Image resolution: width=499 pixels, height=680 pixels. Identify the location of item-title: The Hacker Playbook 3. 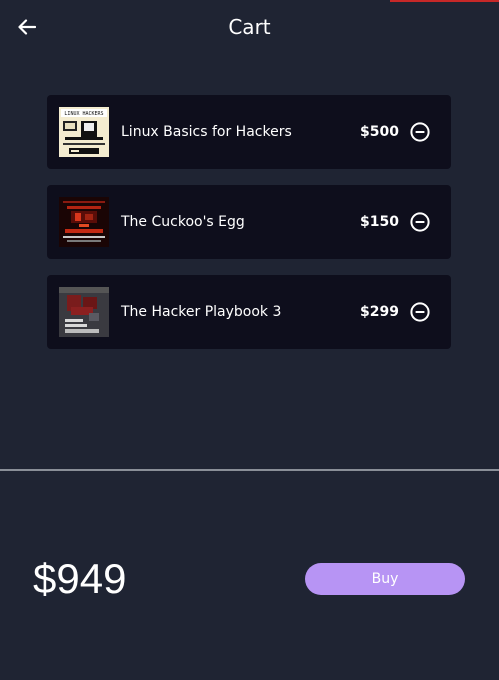
(201, 312).